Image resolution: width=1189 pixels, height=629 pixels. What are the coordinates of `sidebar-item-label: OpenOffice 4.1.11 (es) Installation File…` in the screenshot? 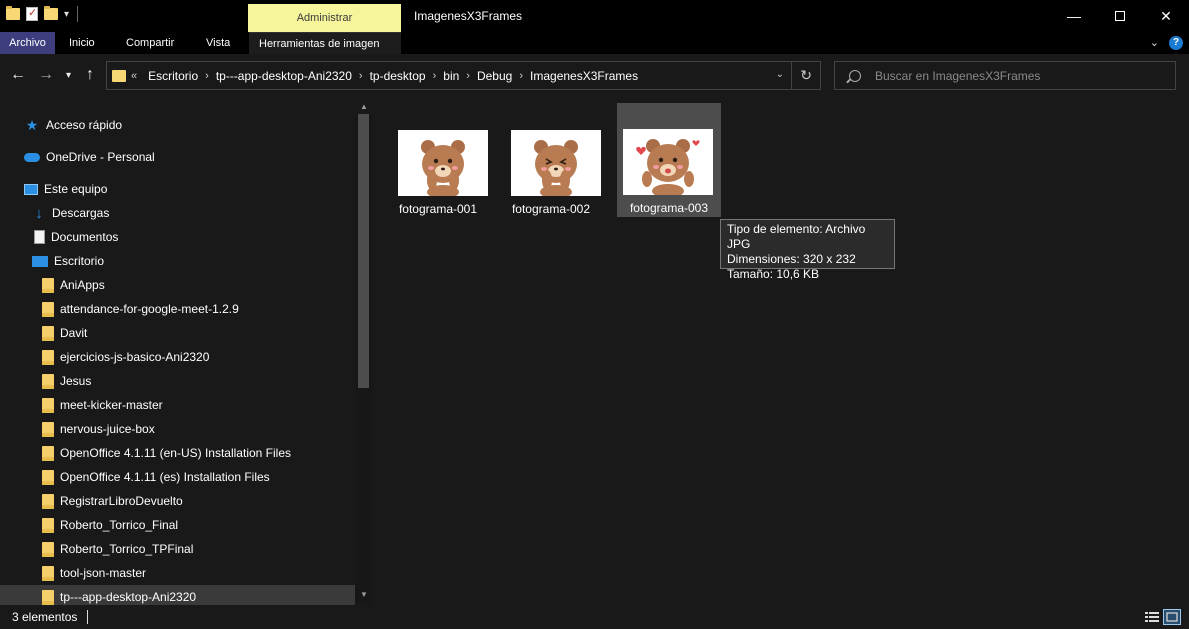 It's located at (165, 477).